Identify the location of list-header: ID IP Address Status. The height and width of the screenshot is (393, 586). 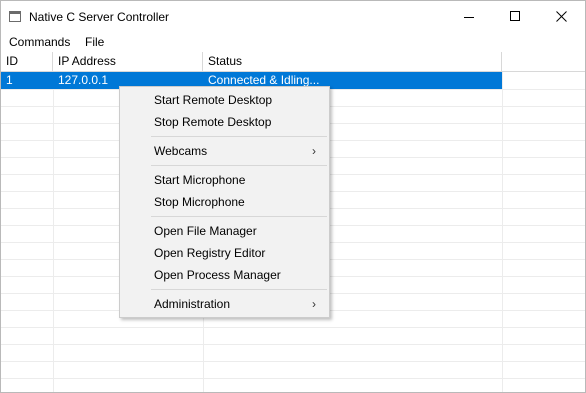
(293, 62).